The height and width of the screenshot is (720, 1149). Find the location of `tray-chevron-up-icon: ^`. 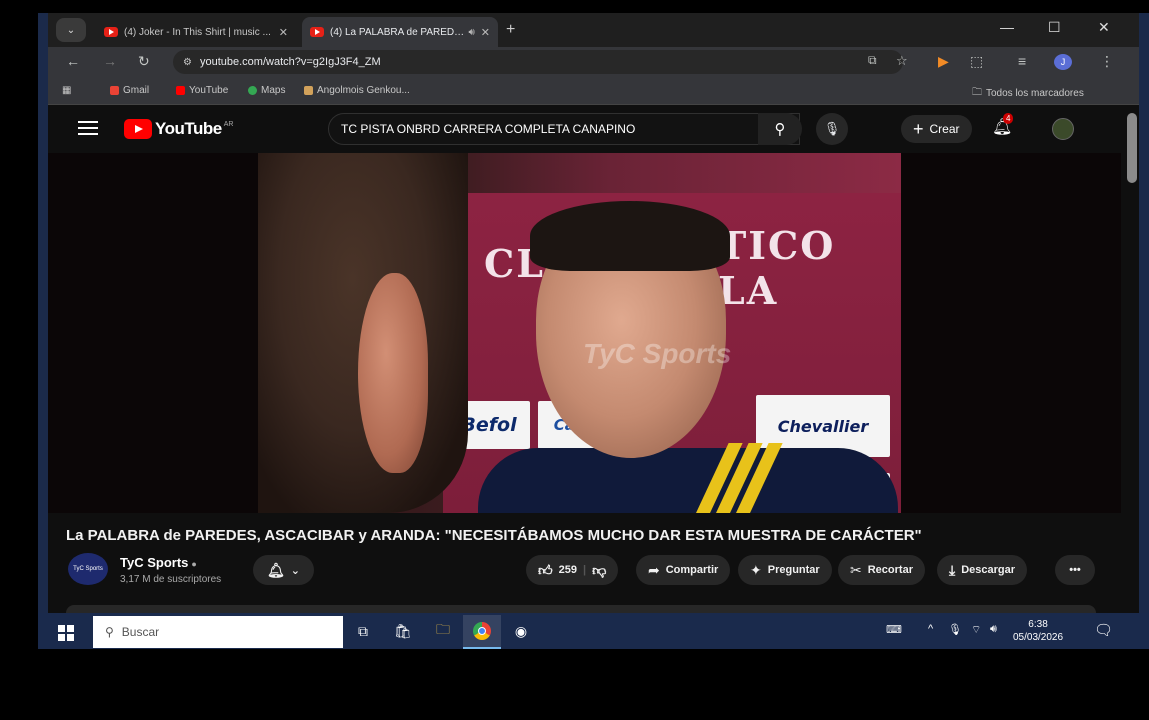

tray-chevron-up-icon: ^ is located at coordinates (930, 629).